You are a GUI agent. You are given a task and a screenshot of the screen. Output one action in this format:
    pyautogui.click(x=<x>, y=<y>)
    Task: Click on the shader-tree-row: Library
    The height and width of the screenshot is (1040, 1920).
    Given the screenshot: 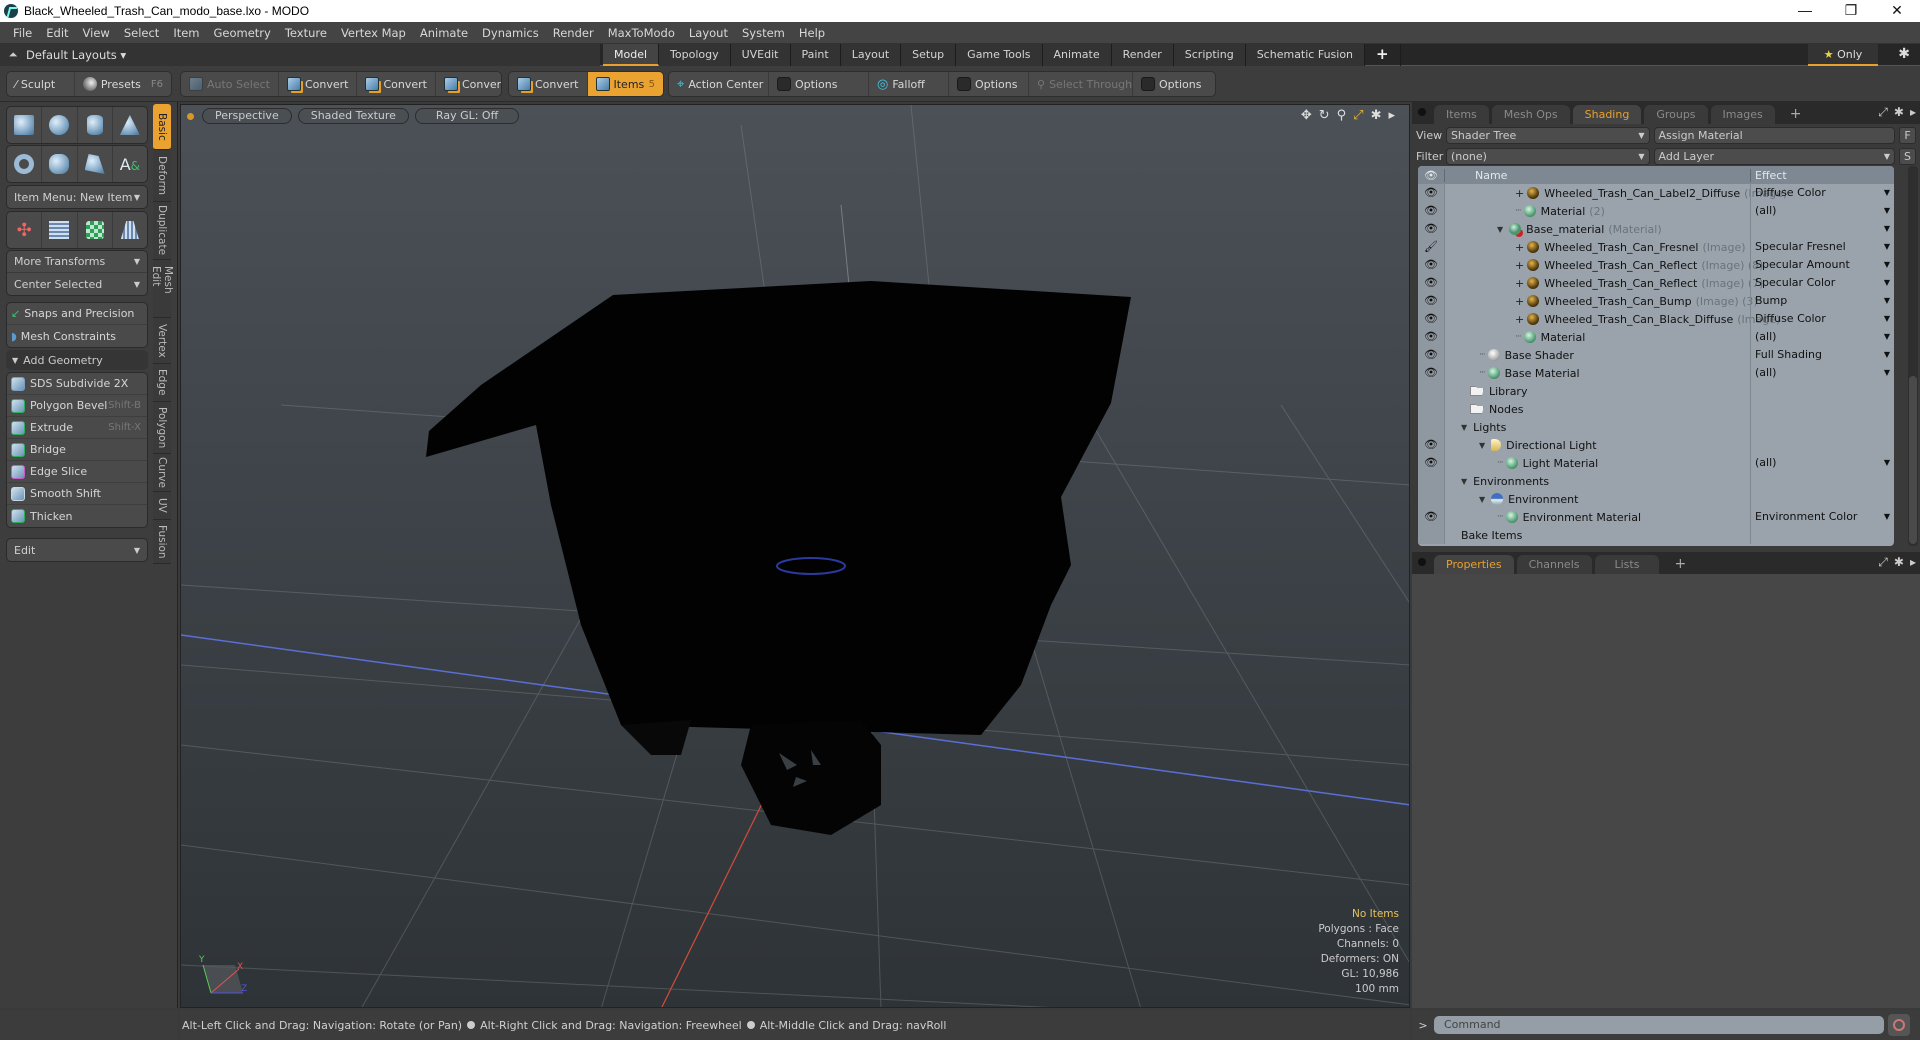 What is the action you would take?
    pyautogui.click(x=1656, y=391)
    